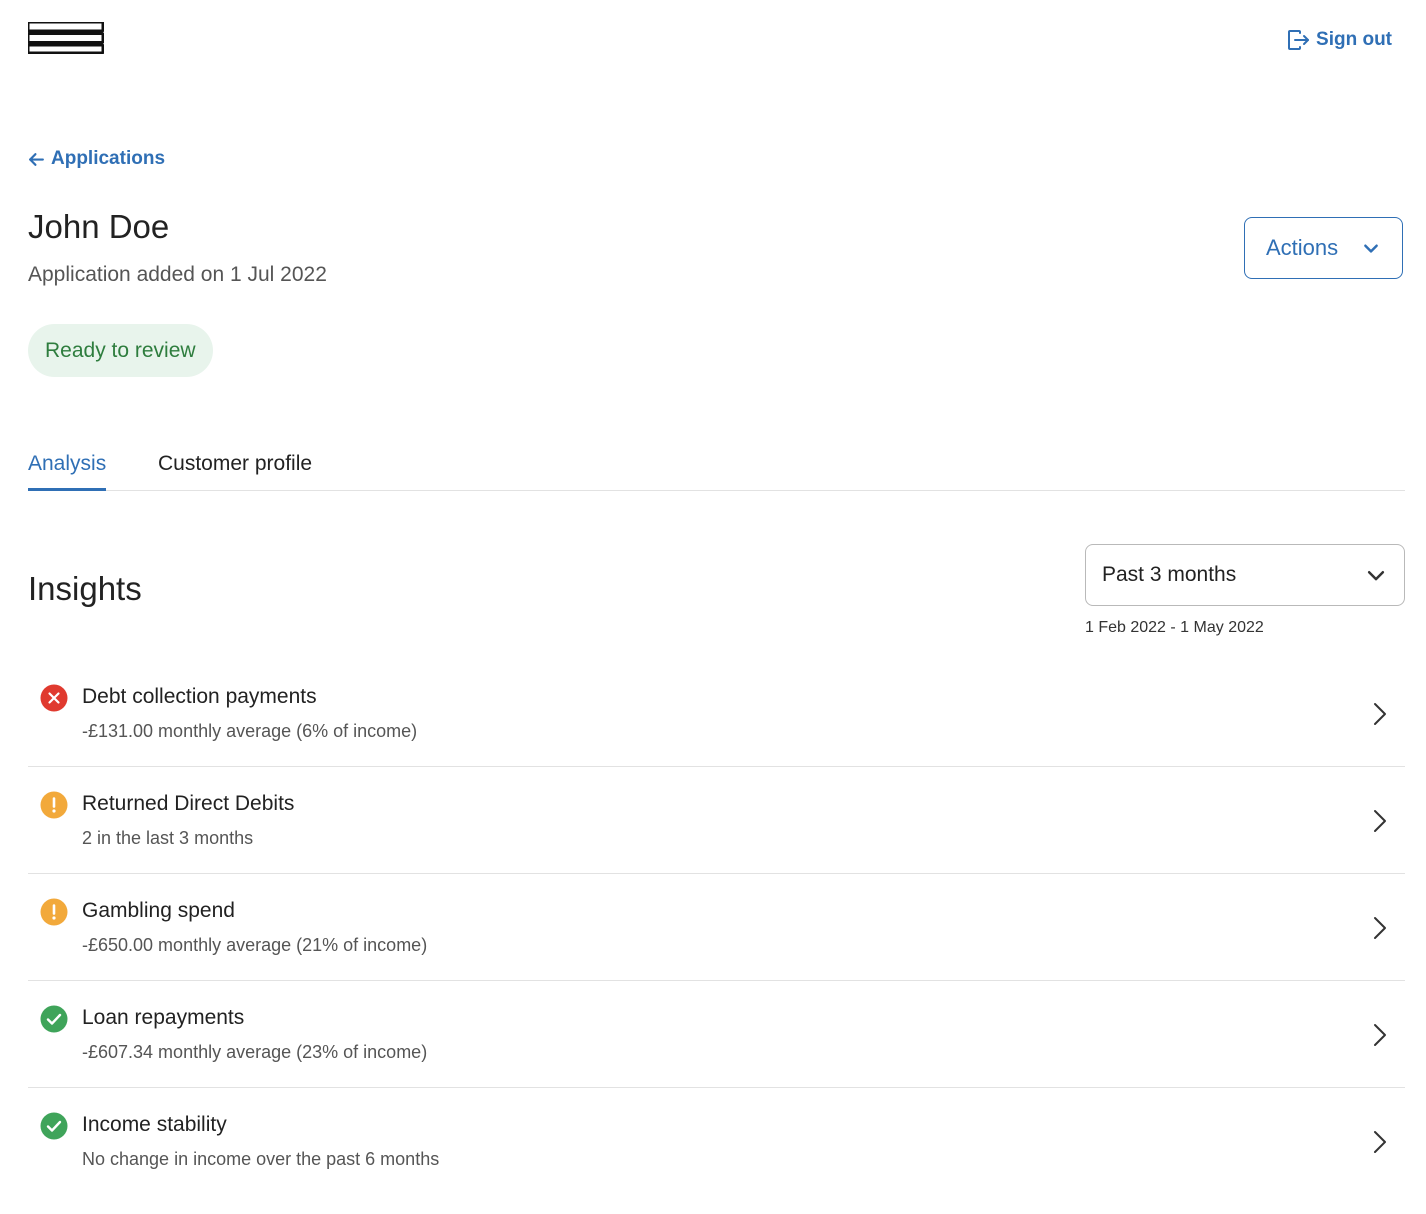  I want to click on back-to-applications-link: Applications, so click(96, 159).